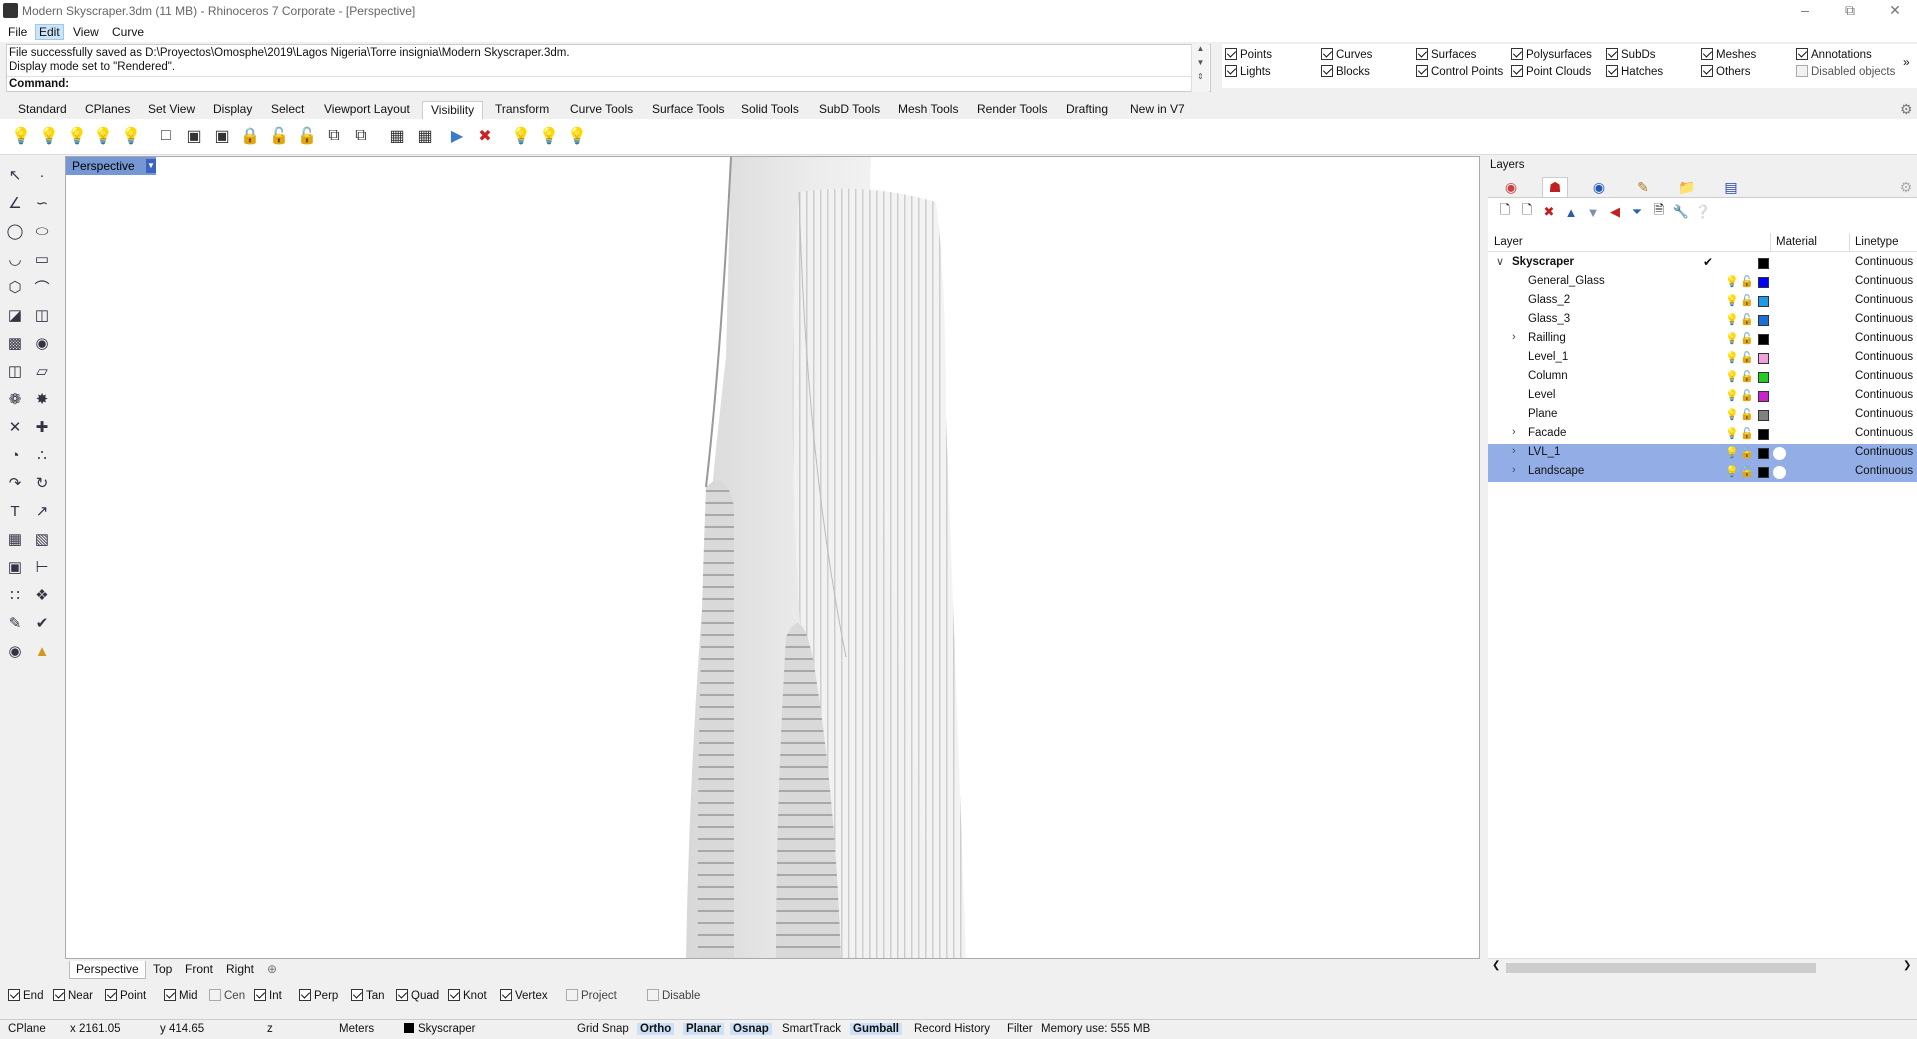 The width and height of the screenshot is (1917, 1039). I want to click on layers-horizontal-scrollbar: ❮ ❯, so click(1702, 967).